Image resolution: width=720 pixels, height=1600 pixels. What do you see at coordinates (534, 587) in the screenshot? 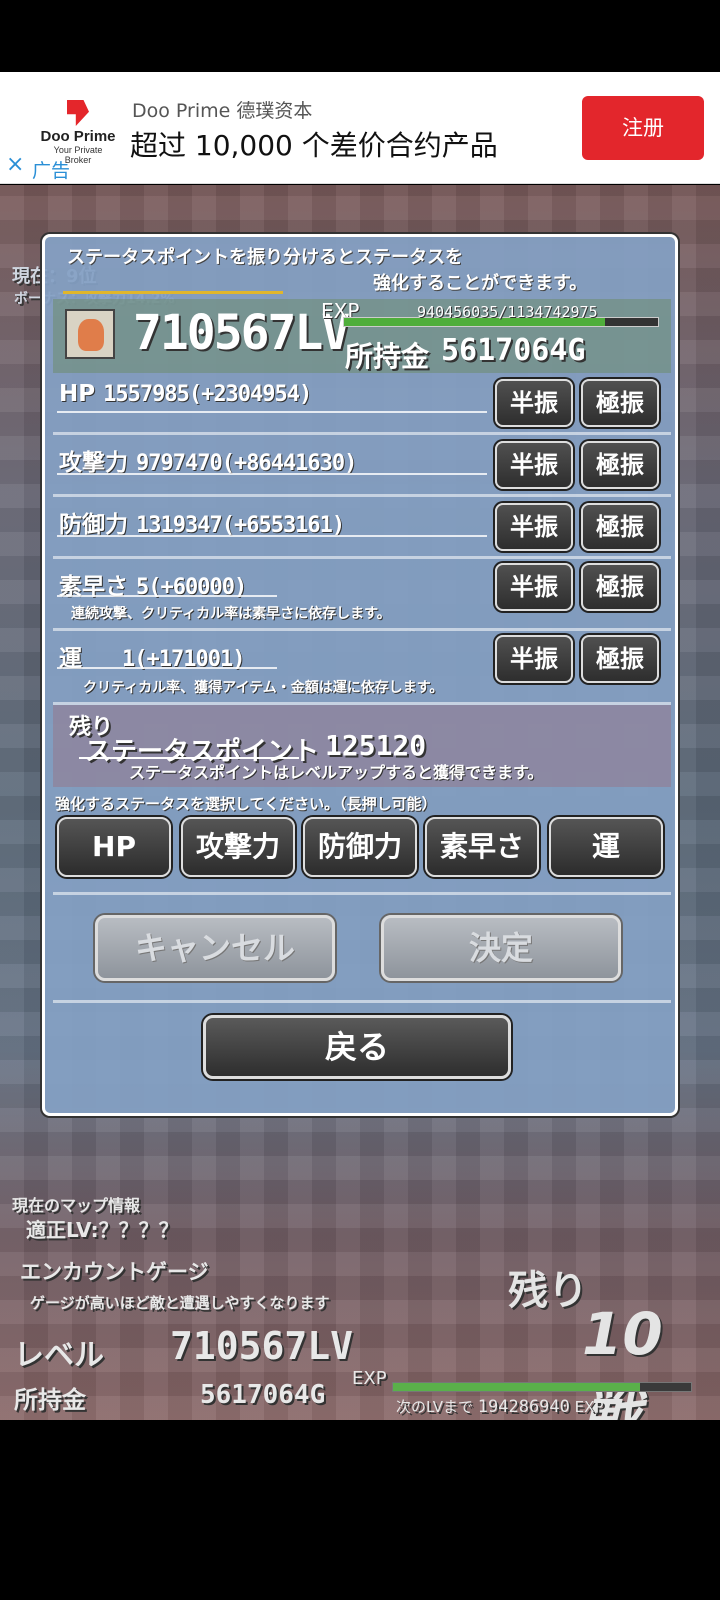
I see `speed-half-button: 半振` at bounding box center [534, 587].